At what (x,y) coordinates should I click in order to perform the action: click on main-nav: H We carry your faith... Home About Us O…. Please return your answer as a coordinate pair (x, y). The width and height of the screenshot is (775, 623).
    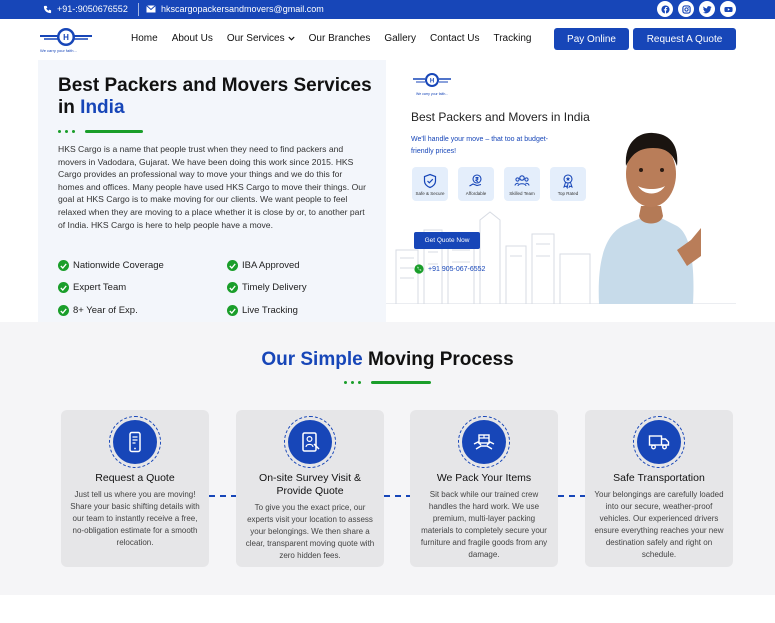
    Looking at the image, I should click on (387, 39).